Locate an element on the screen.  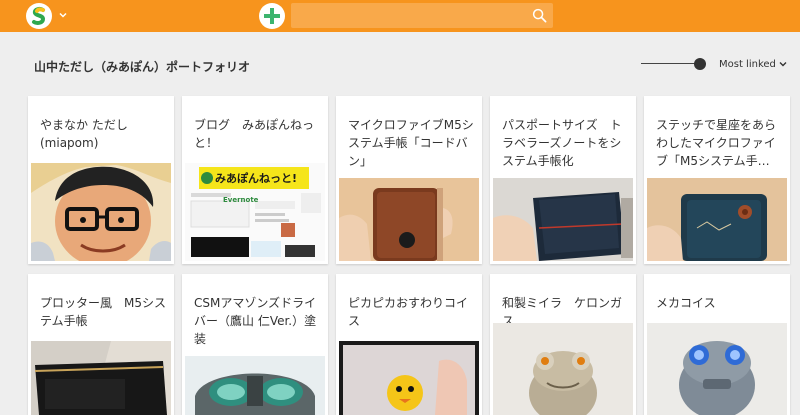
card-item: やまなか ただし (miapom) is located at coordinates (101, 180).